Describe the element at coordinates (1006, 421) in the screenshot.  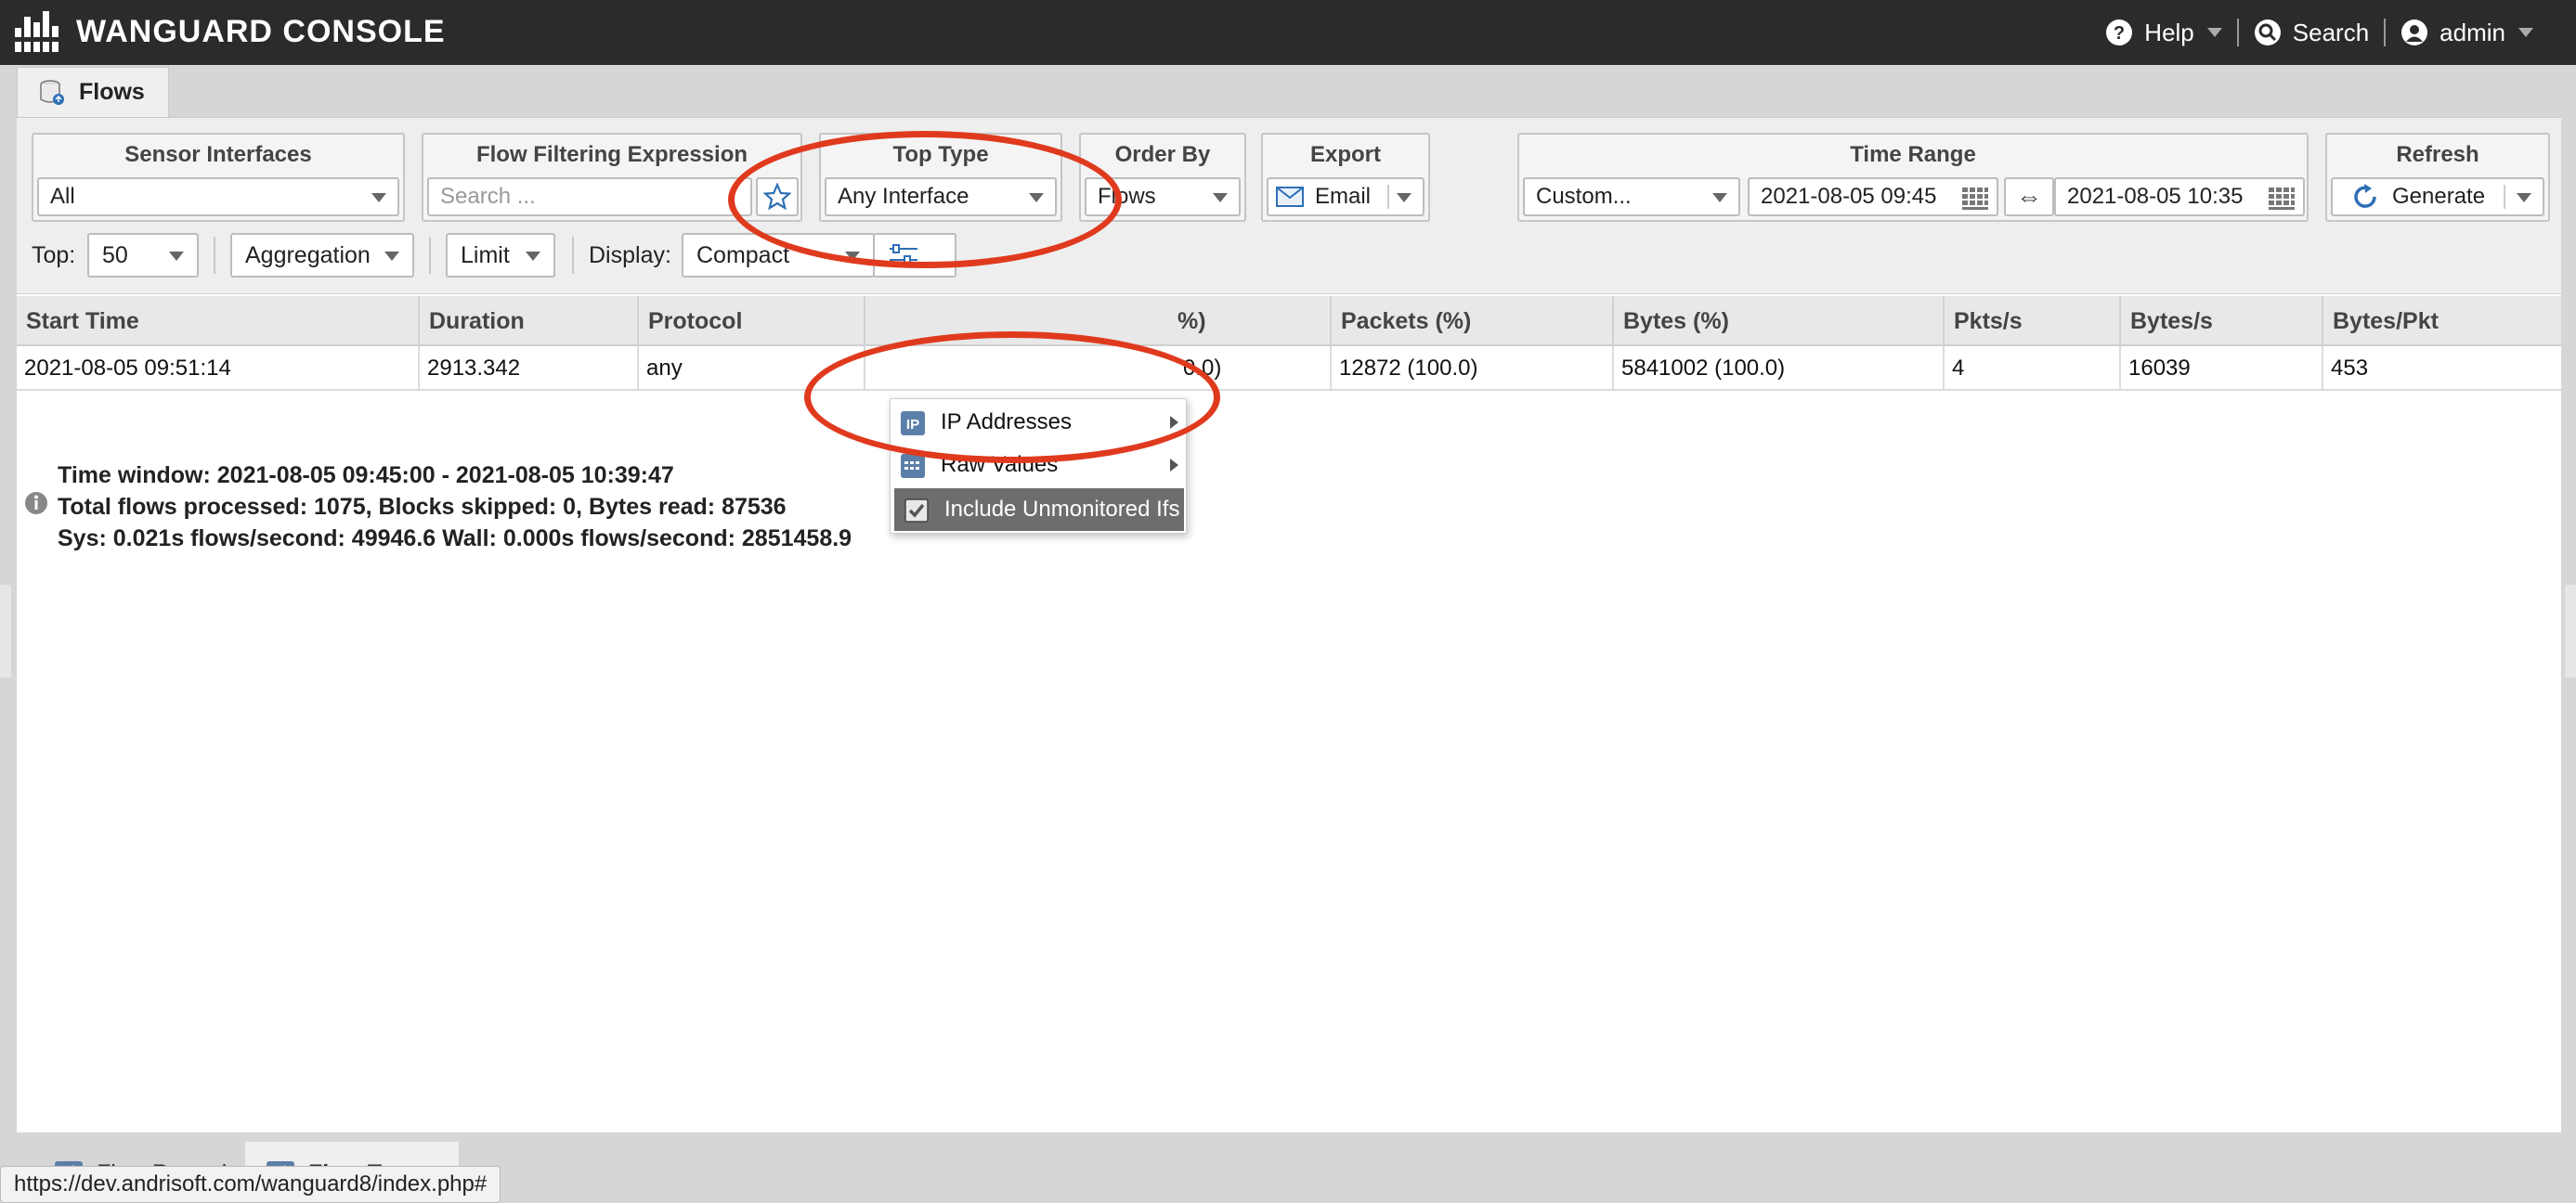
I see `menu-item-label: IP Addresses` at that location.